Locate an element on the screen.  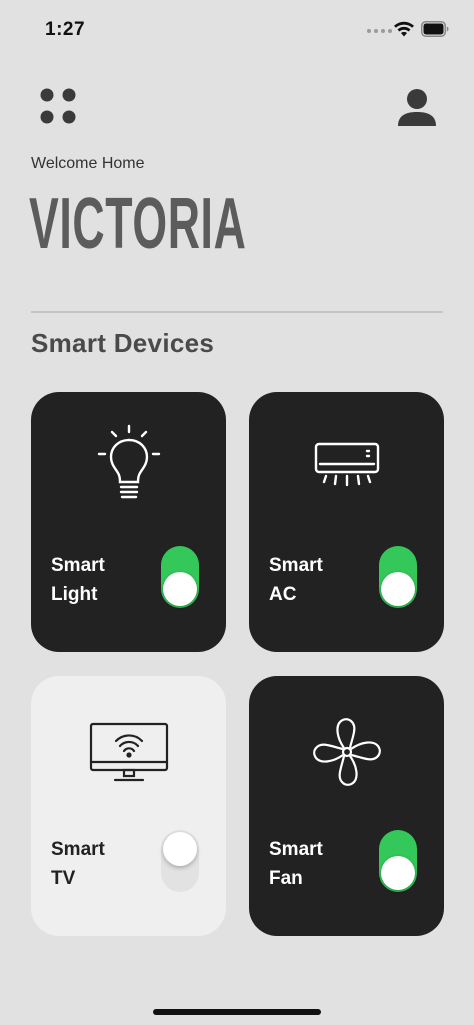
toggle-switch-tv is located at coordinates (180, 861).